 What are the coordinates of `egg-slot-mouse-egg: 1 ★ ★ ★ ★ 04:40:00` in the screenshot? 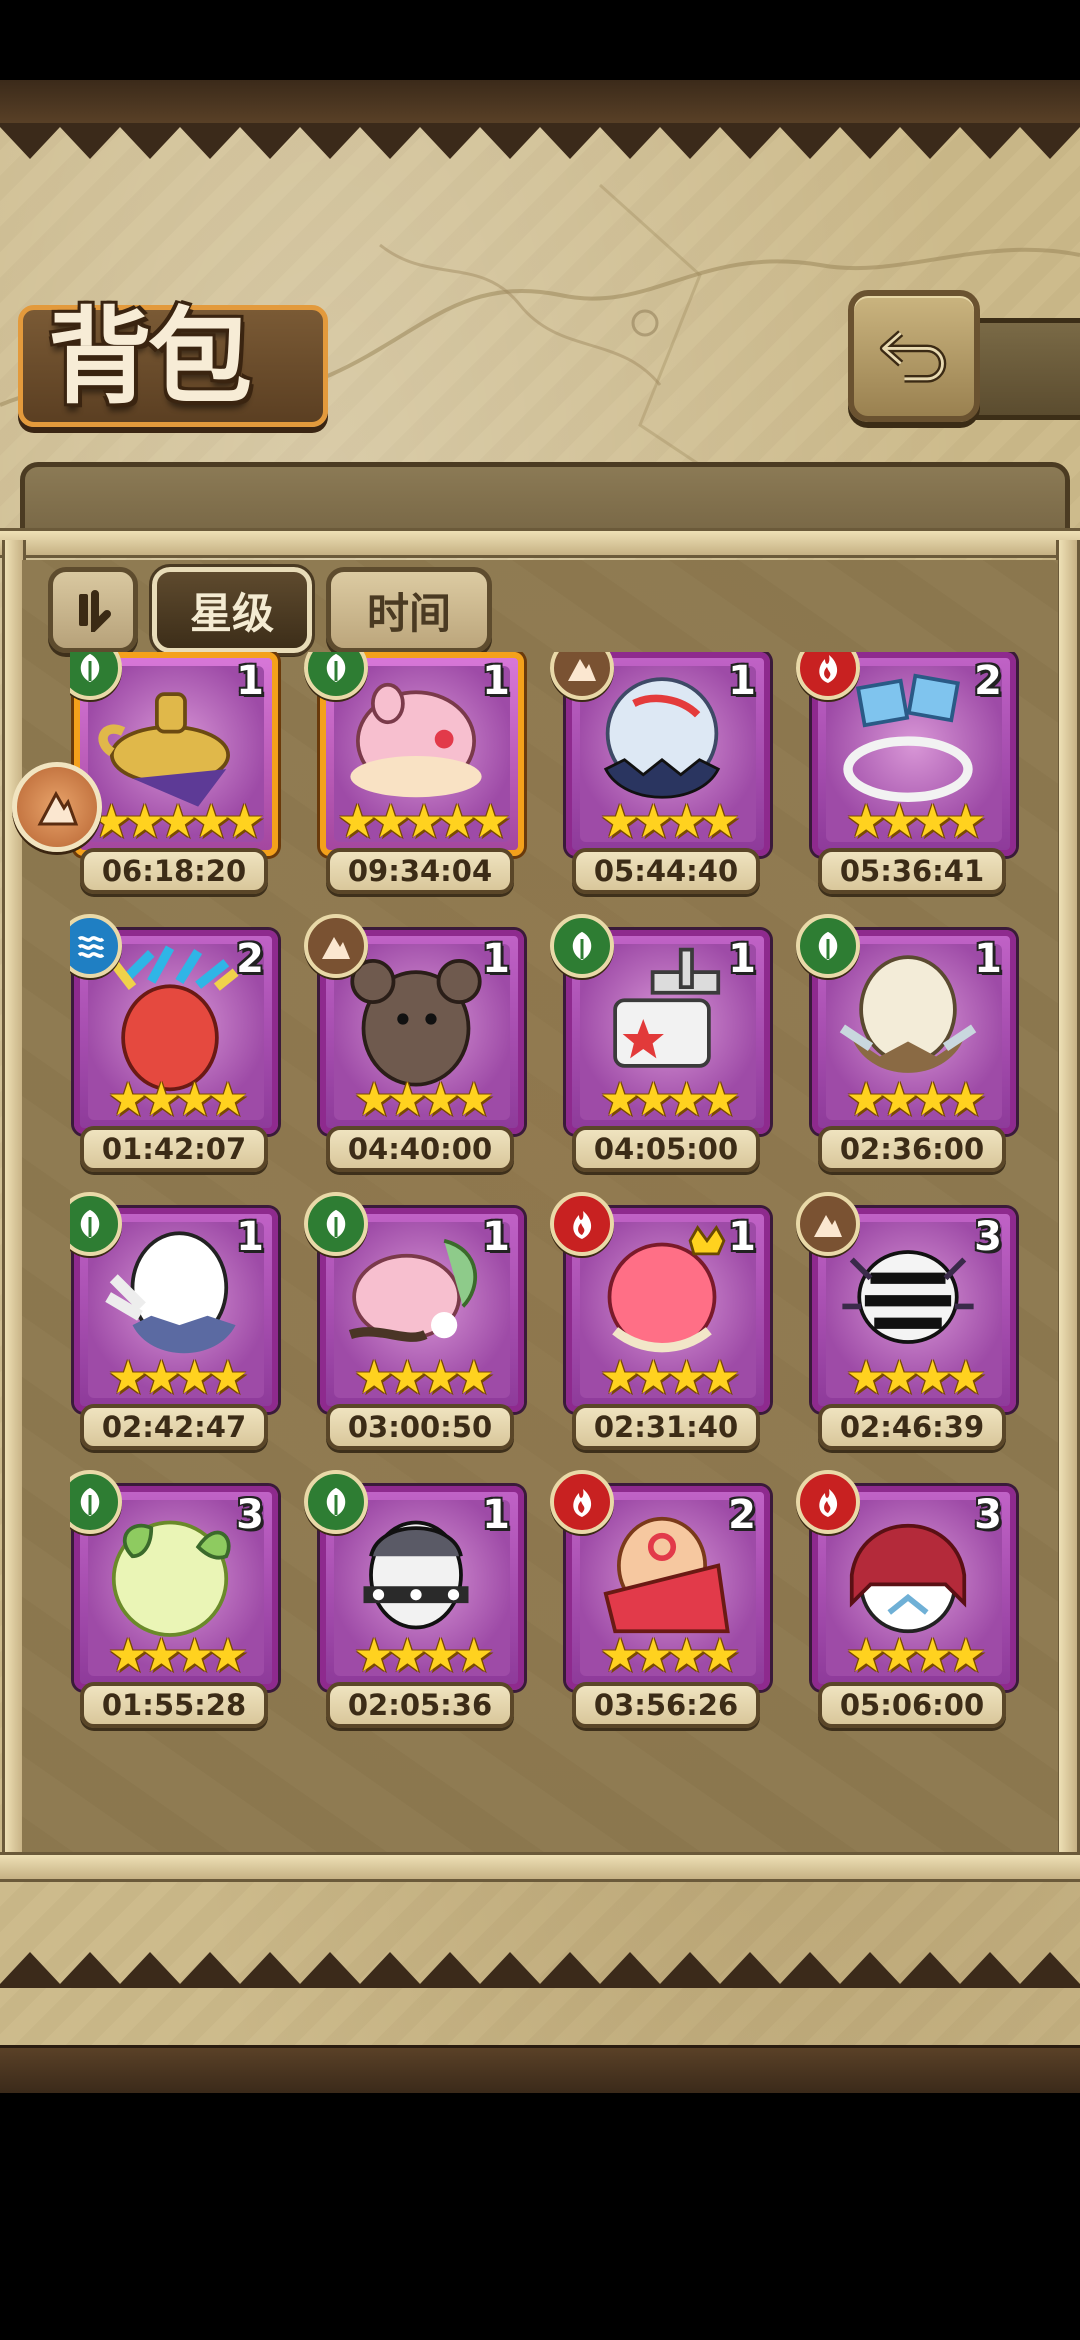 It's located at (415, 1043).